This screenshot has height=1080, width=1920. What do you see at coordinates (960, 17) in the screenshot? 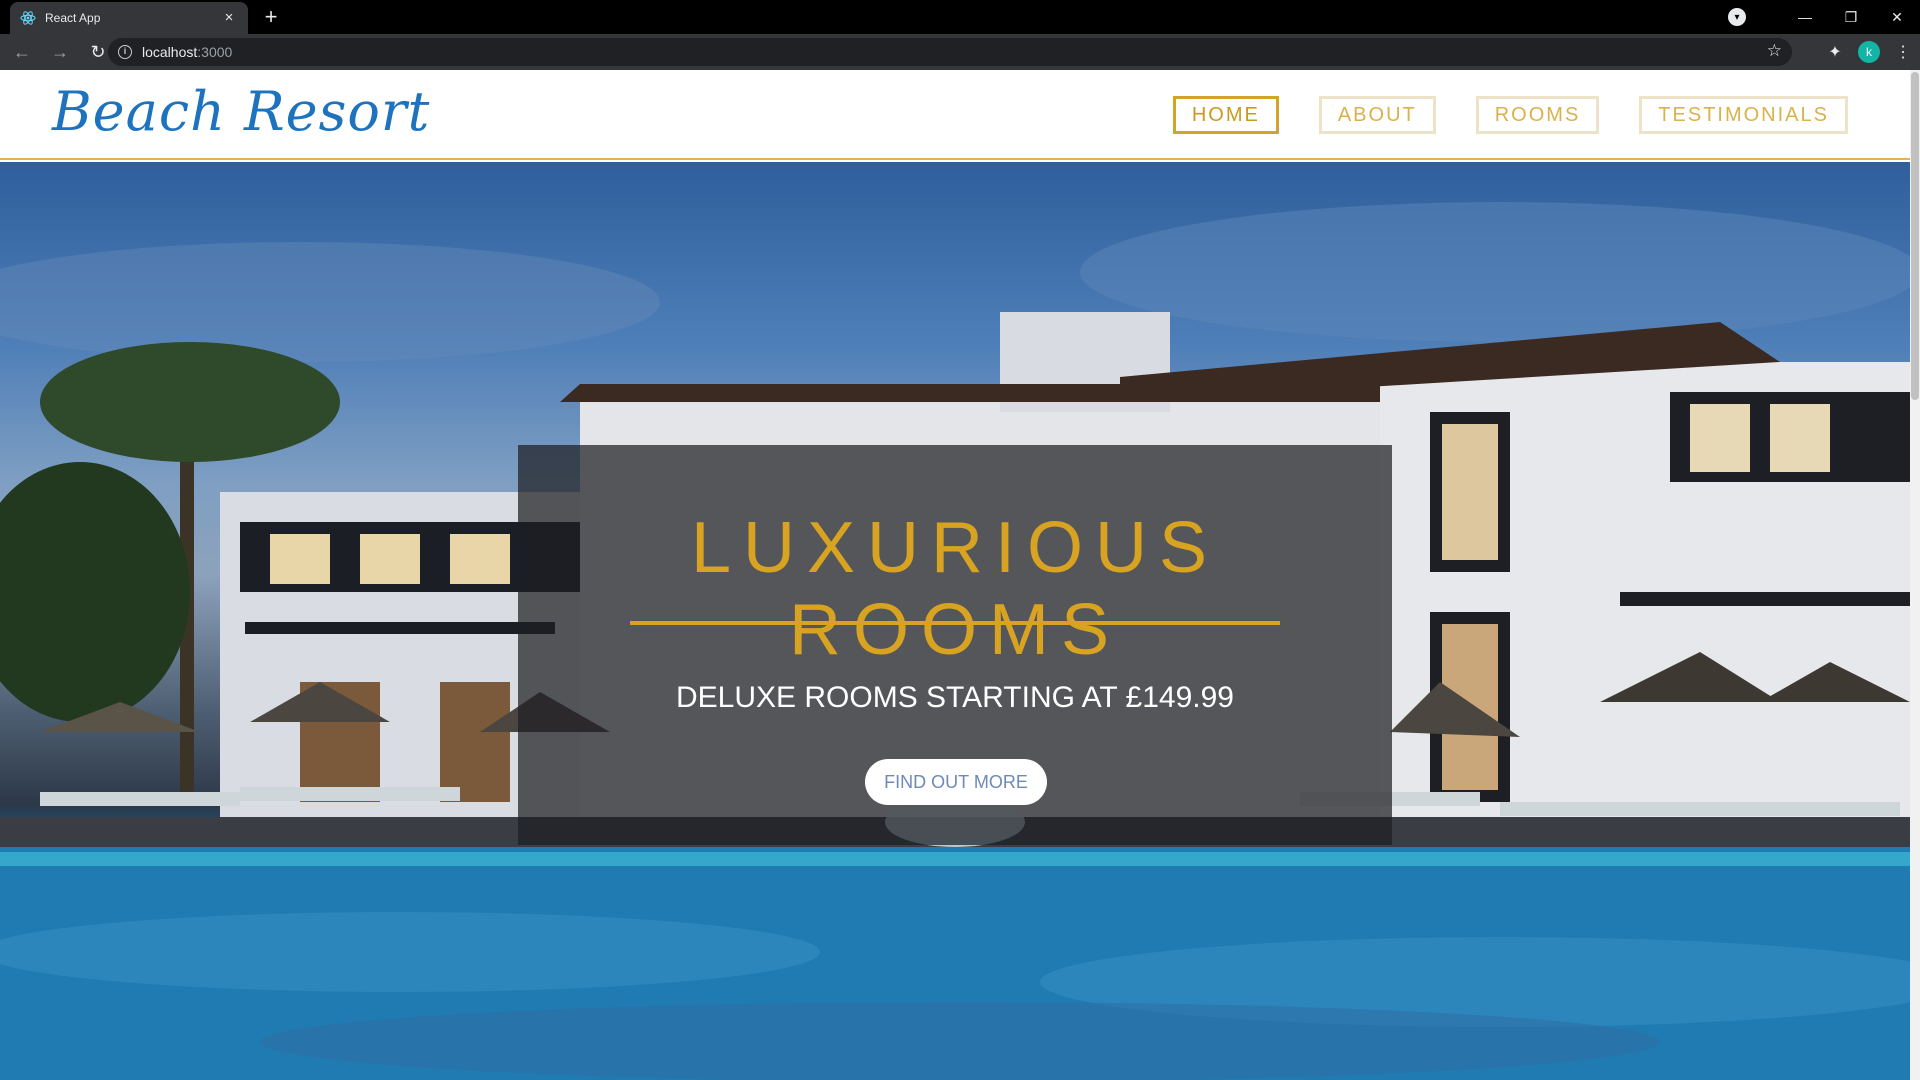
I see `browser-tab-bar: React App × + ▾ — ❐ ✕` at bounding box center [960, 17].